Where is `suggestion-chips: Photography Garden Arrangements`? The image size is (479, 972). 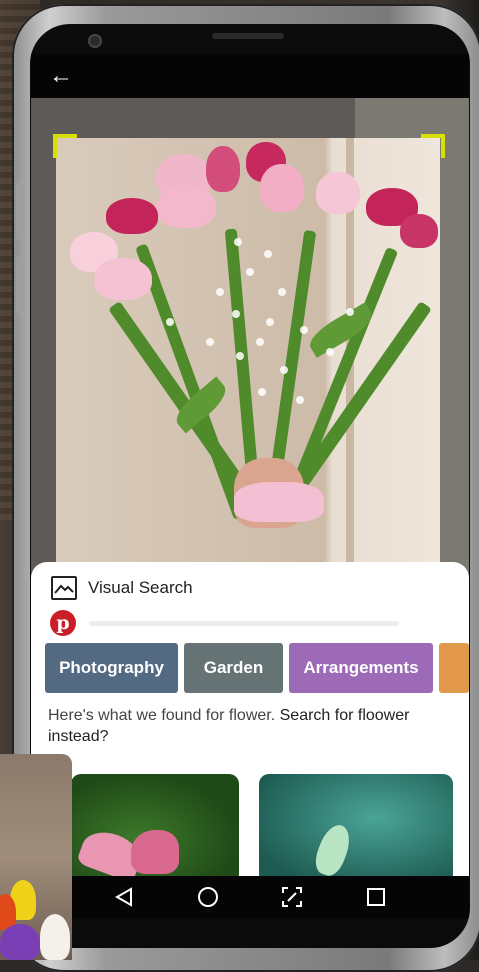
suggestion-chips: Photography Garden Arrangements is located at coordinates (257, 668).